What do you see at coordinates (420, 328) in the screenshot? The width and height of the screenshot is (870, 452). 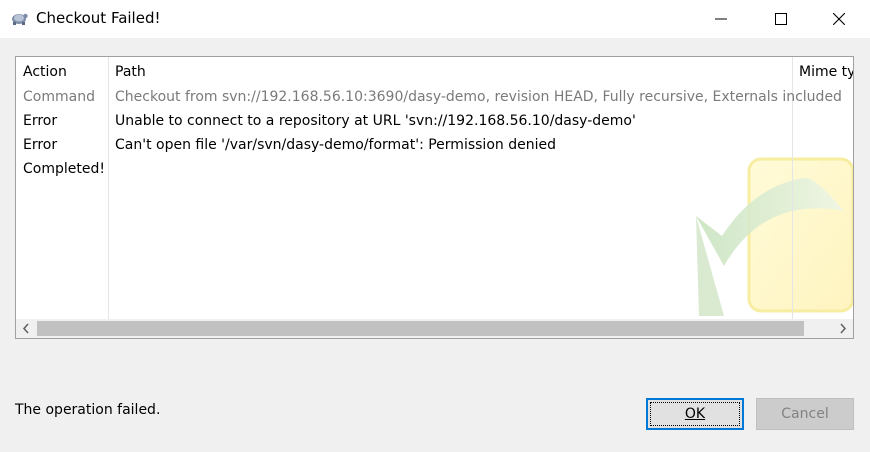 I see `scrollbar-thumb` at bounding box center [420, 328].